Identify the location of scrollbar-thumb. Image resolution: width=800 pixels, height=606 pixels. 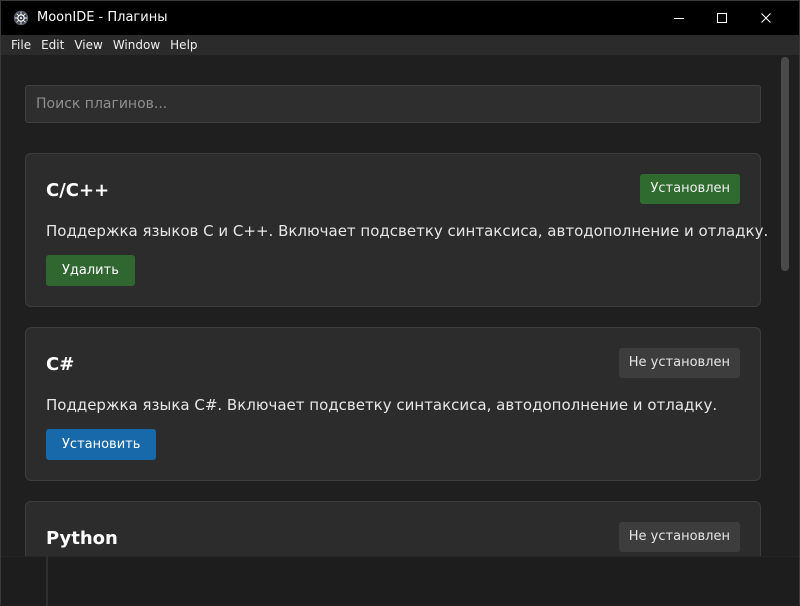
(785, 164).